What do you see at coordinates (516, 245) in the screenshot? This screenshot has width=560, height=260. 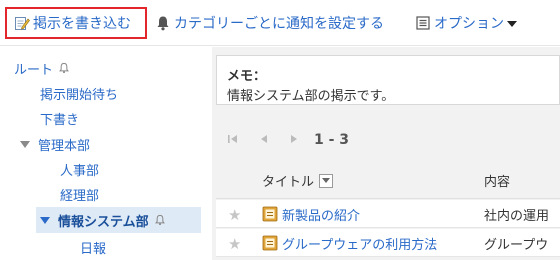 I see `message-content: グループウ` at bounding box center [516, 245].